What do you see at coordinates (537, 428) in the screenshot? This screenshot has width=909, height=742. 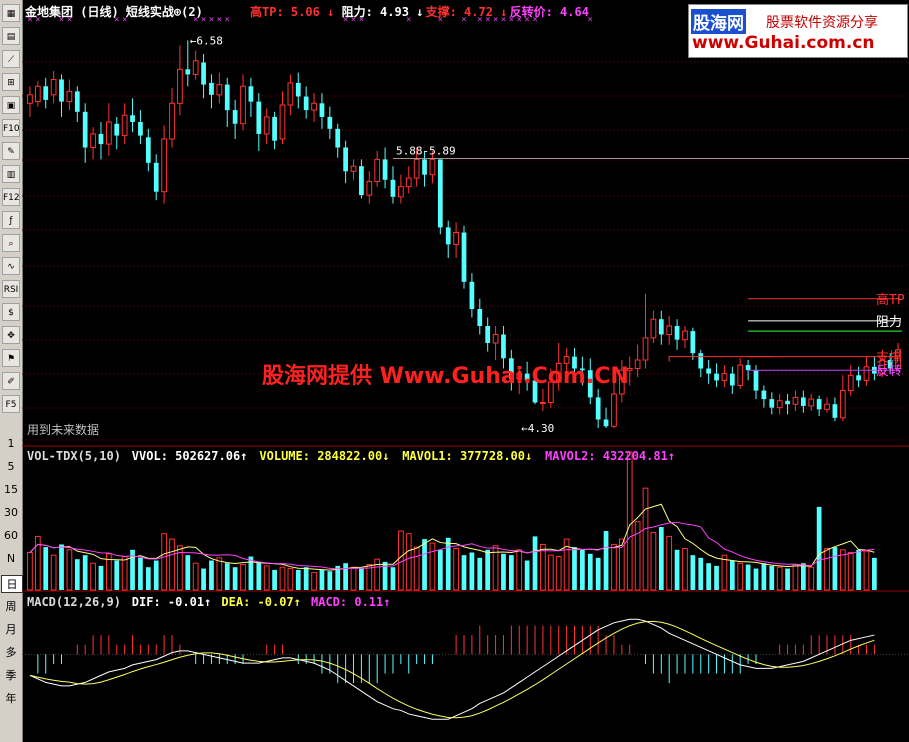 I see `low-annotation: ←4.30` at bounding box center [537, 428].